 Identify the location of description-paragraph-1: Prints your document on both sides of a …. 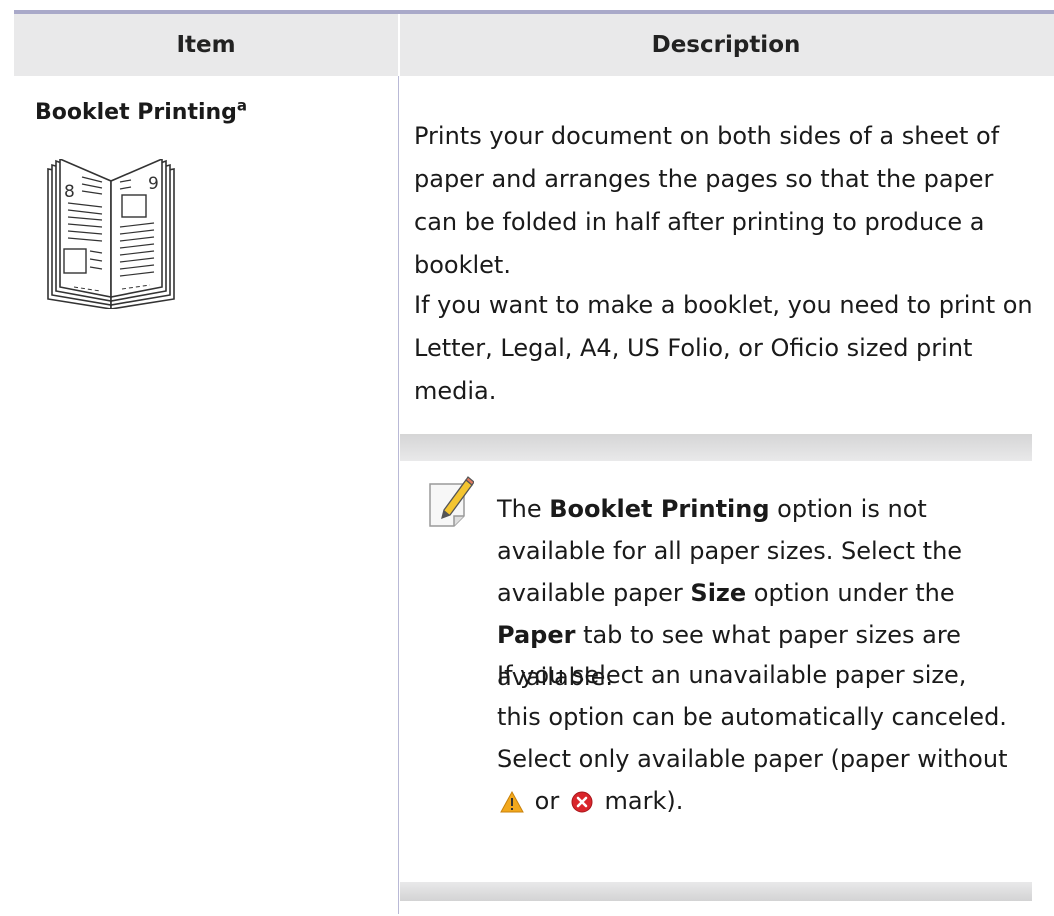
(707, 200).